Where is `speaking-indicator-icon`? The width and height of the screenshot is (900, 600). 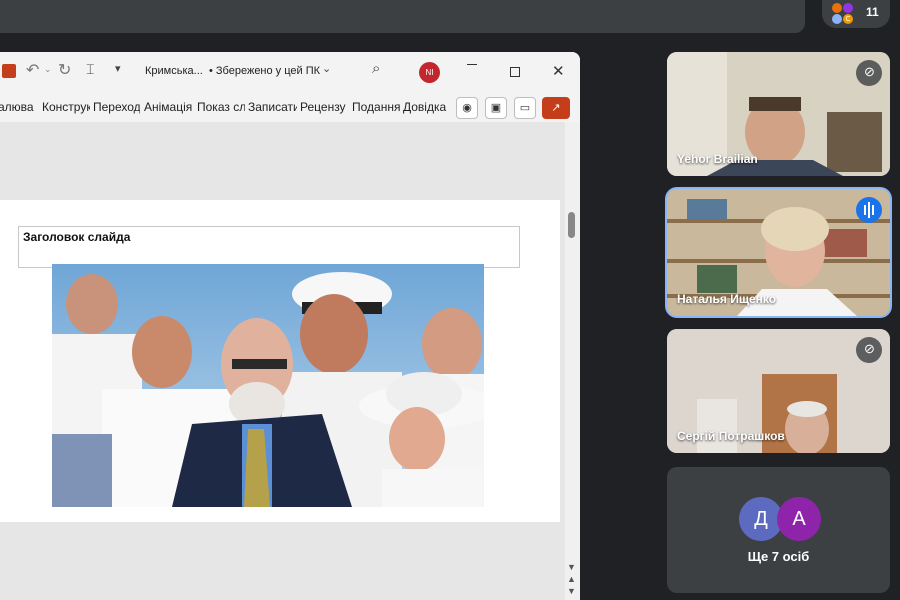
speaking-indicator-icon is located at coordinates (869, 210).